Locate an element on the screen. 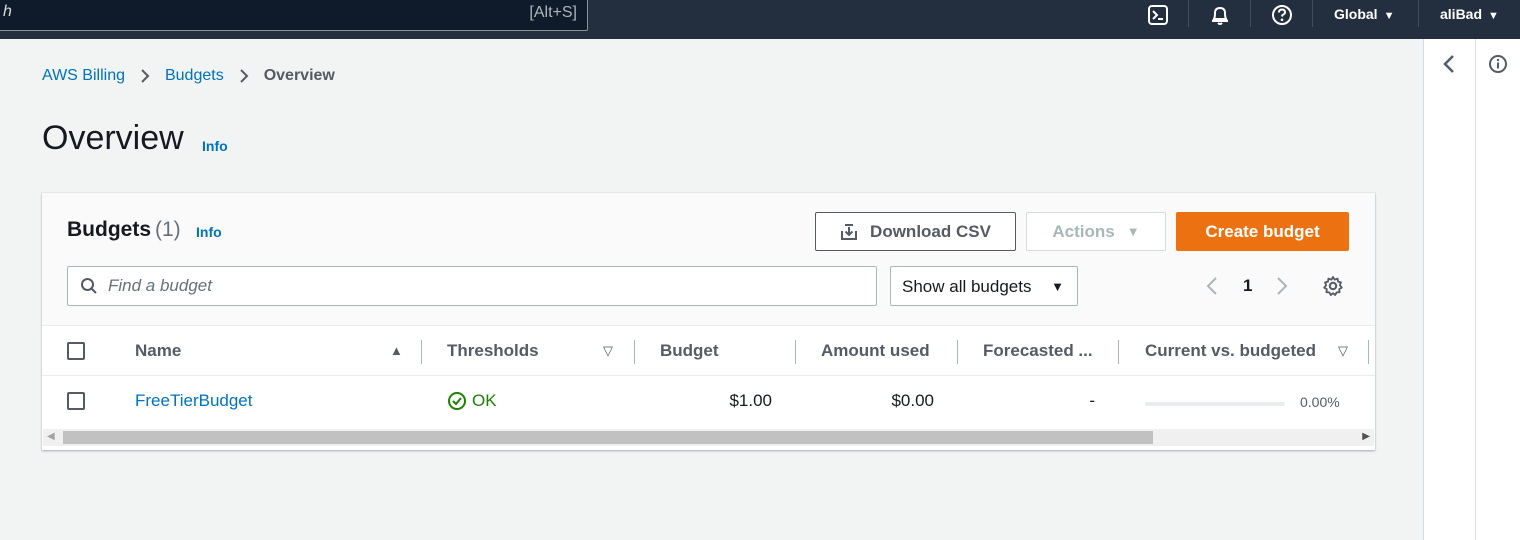  page-number: 1 is located at coordinates (1247, 286).